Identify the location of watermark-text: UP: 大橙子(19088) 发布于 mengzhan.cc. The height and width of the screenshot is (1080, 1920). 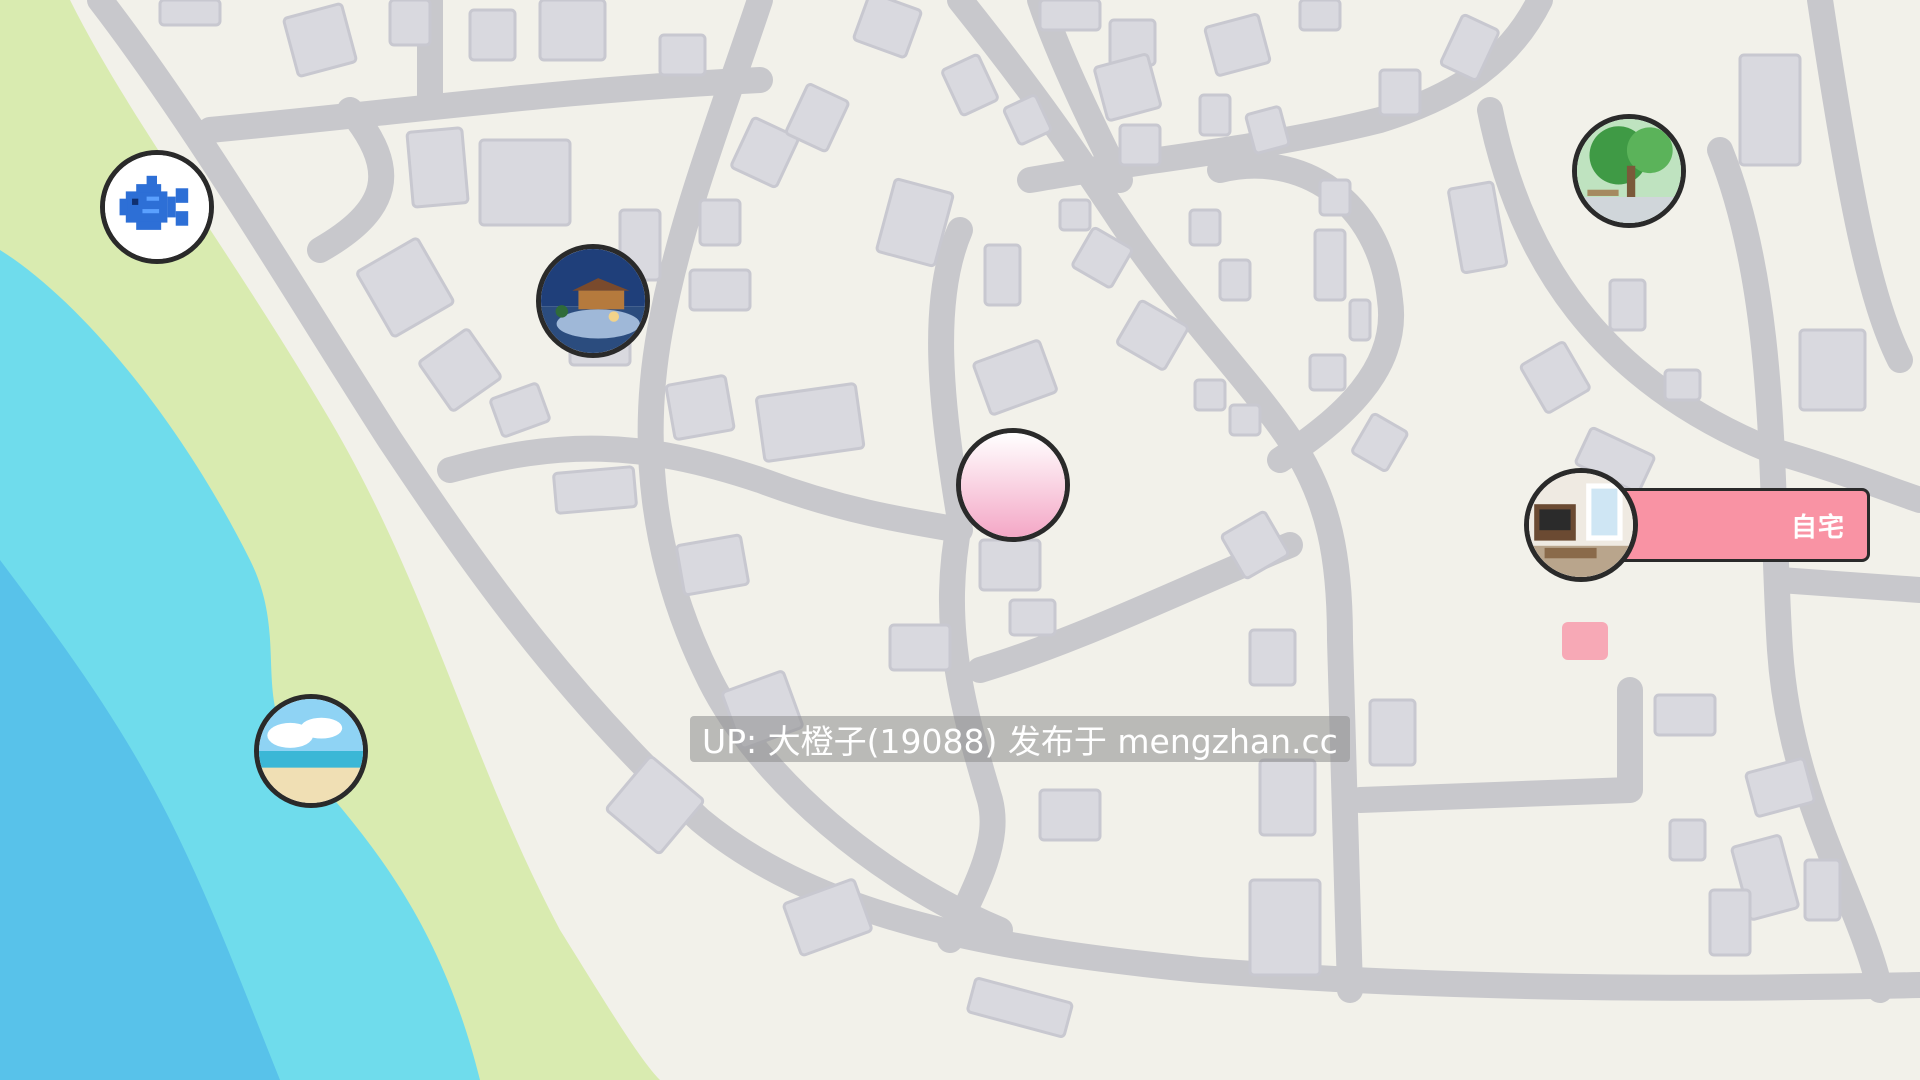
(1020, 741).